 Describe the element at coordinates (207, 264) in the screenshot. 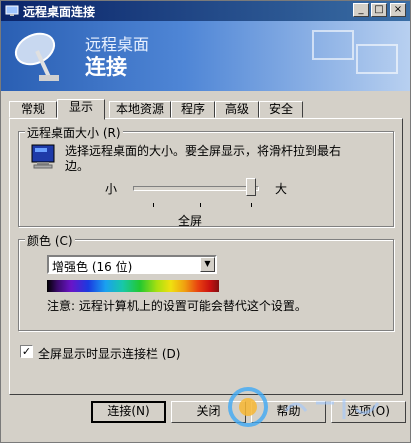

I see `chevron-down-icon: ▼` at that location.